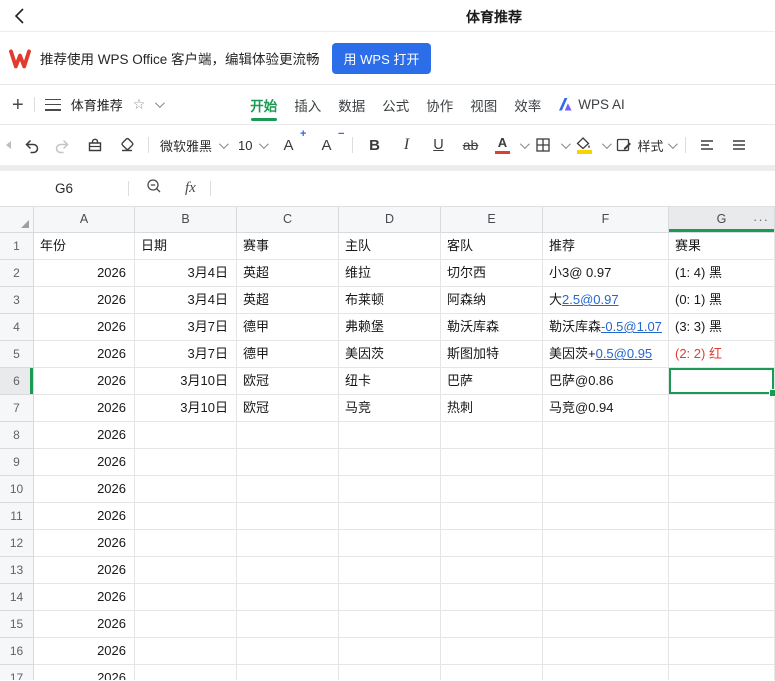  I want to click on cell-e5: 斯图加特, so click(492, 354).